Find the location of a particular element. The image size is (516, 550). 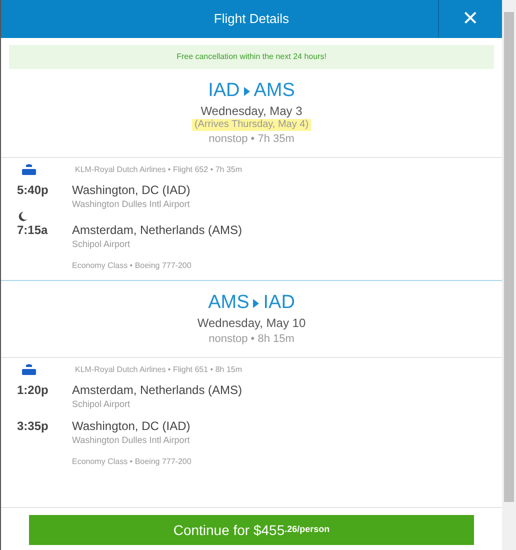

trip-summary: nonstop • 7h 35m is located at coordinates (251, 139).